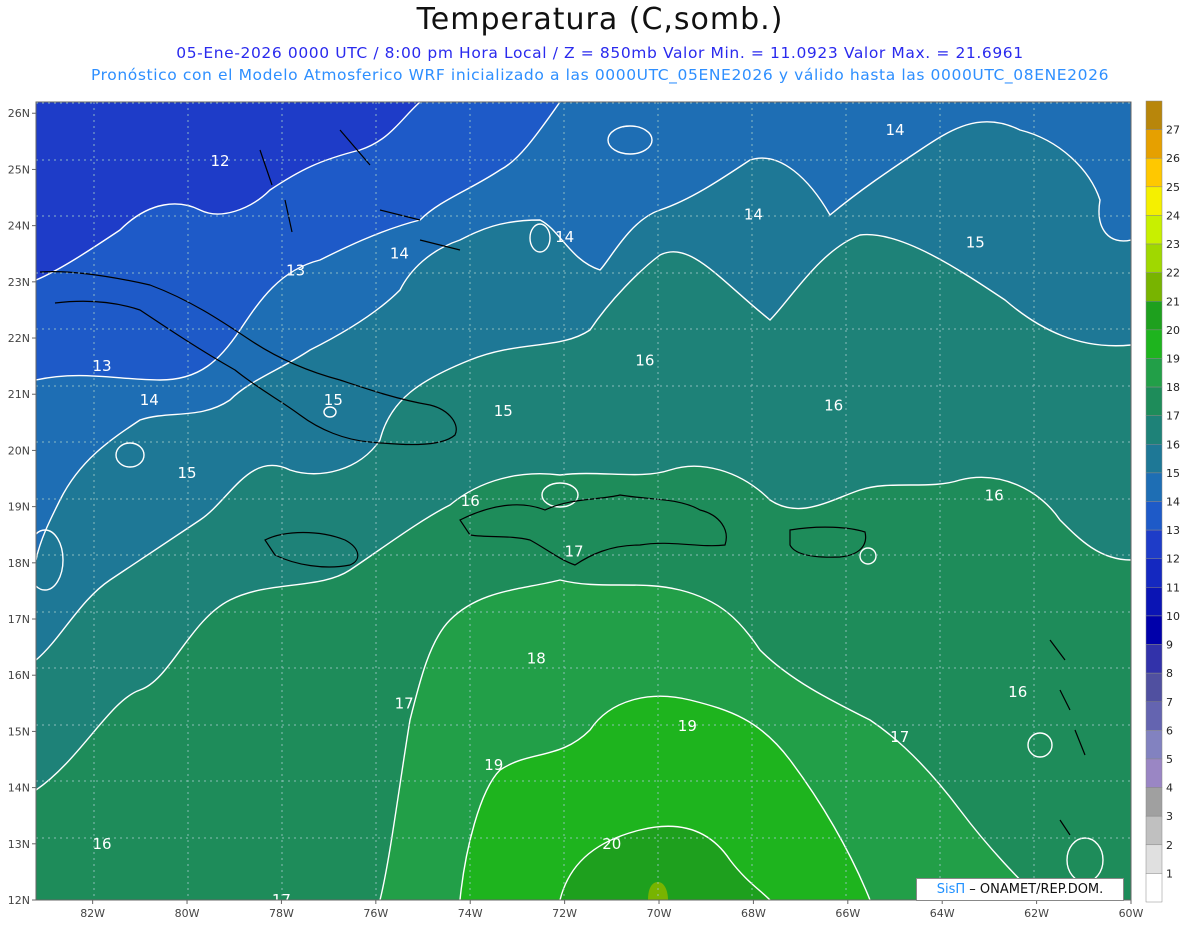  What do you see at coordinates (611, 844) in the screenshot?
I see `isotherm-label: 20` at bounding box center [611, 844].